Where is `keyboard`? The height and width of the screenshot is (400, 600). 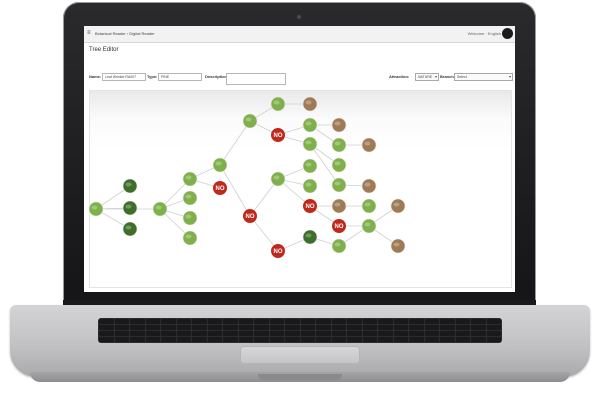
keyboard is located at coordinates (300, 330).